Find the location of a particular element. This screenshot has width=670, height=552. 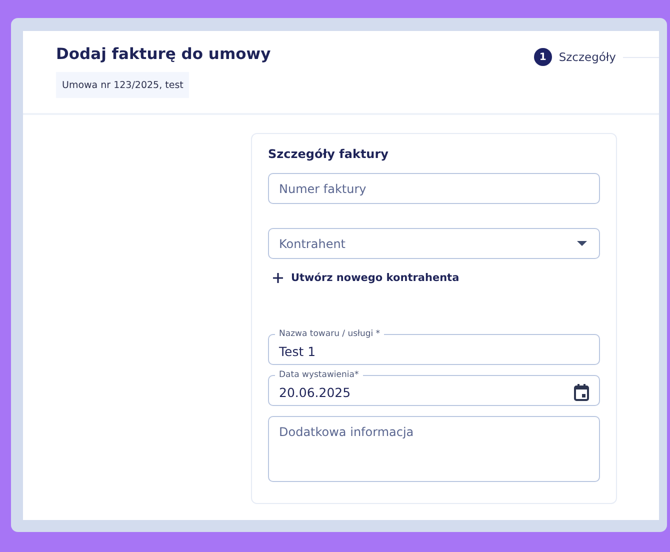

textarea-field: Dodatkowa informacja is located at coordinates (434, 449).